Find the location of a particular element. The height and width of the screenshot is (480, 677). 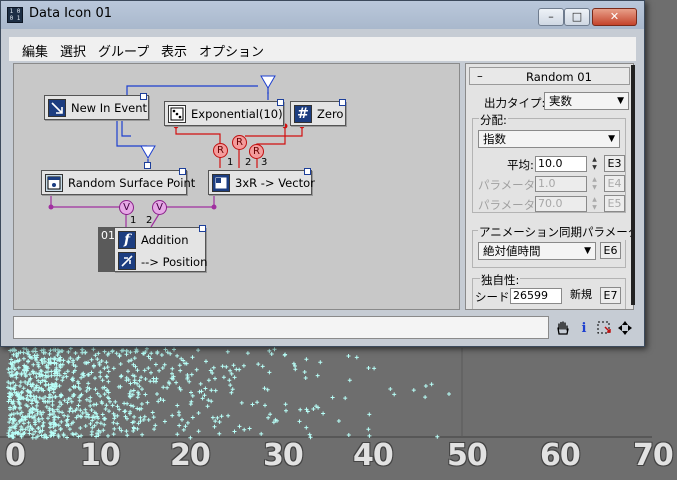

status-bar is located at coordinates (281, 327).